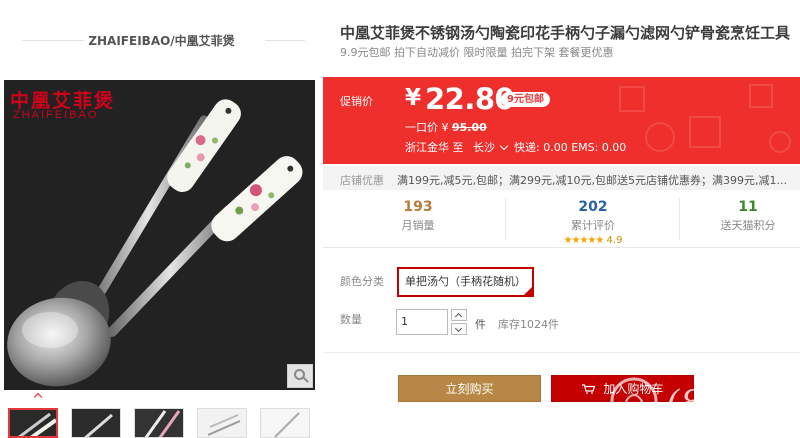  Describe the element at coordinates (469, 127) in the screenshot. I see `original-price: 95.00` at that location.